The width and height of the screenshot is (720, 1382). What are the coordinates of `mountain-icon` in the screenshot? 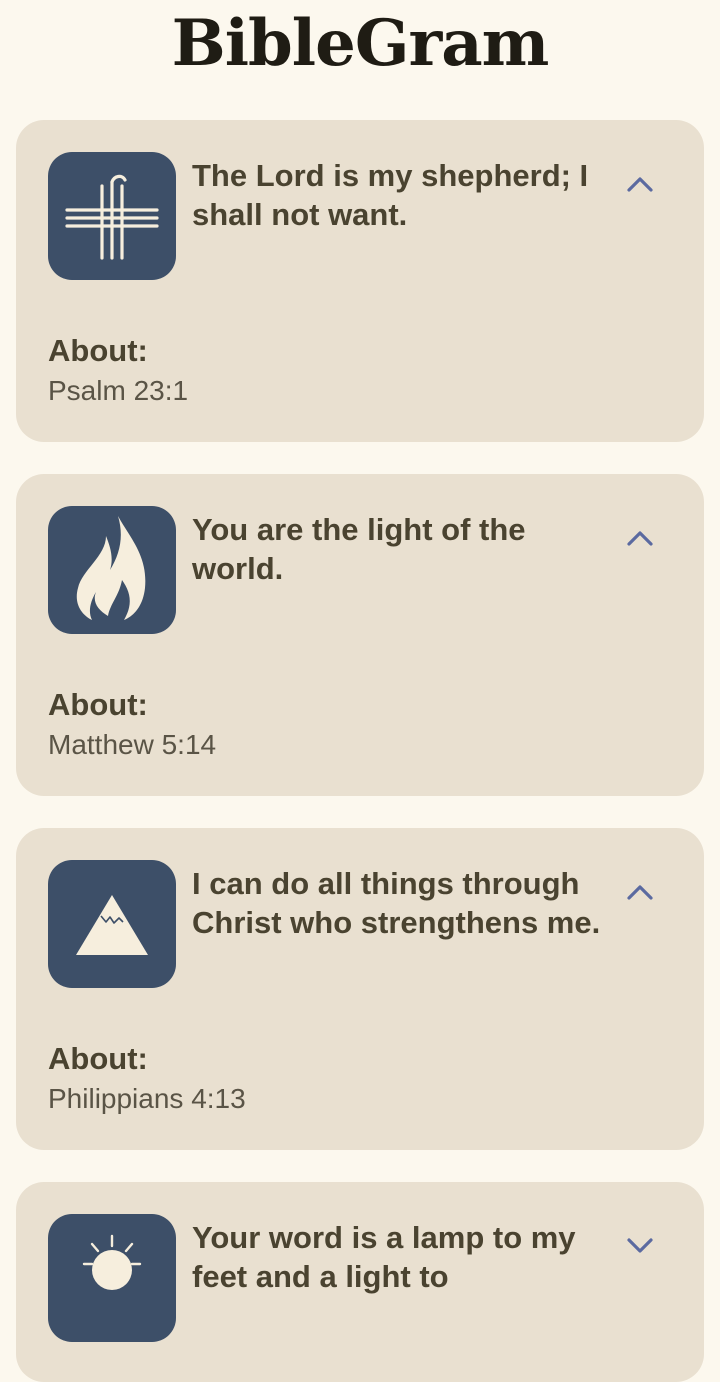 It's located at (112, 924).